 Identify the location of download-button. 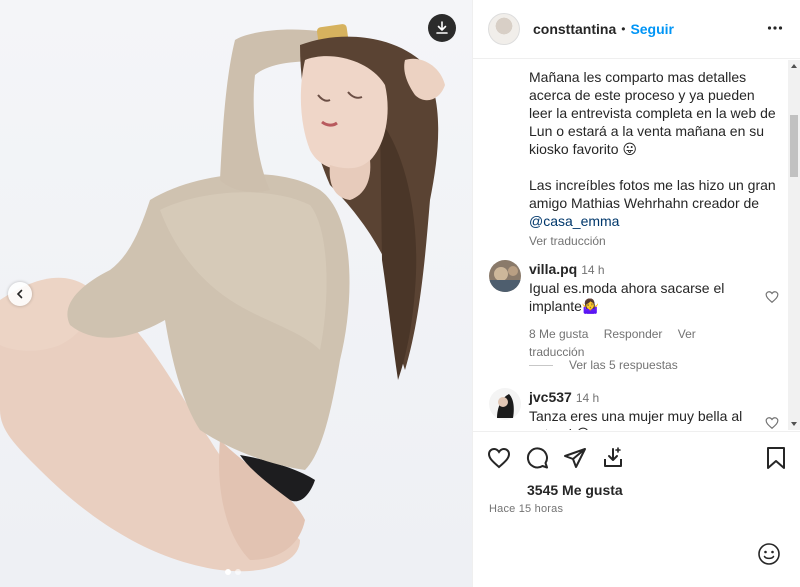
(442, 28).